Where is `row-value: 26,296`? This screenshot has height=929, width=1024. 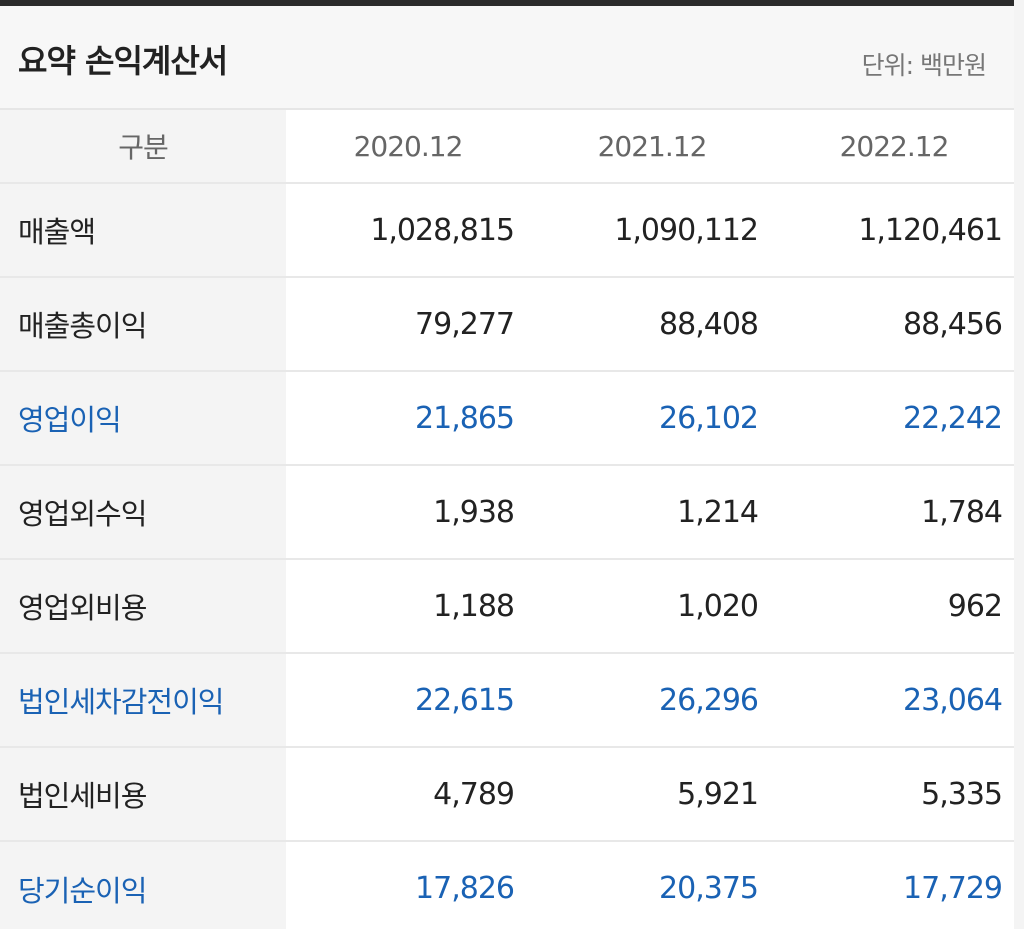
row-value: 26,296 is located at coordinates (652, 700).